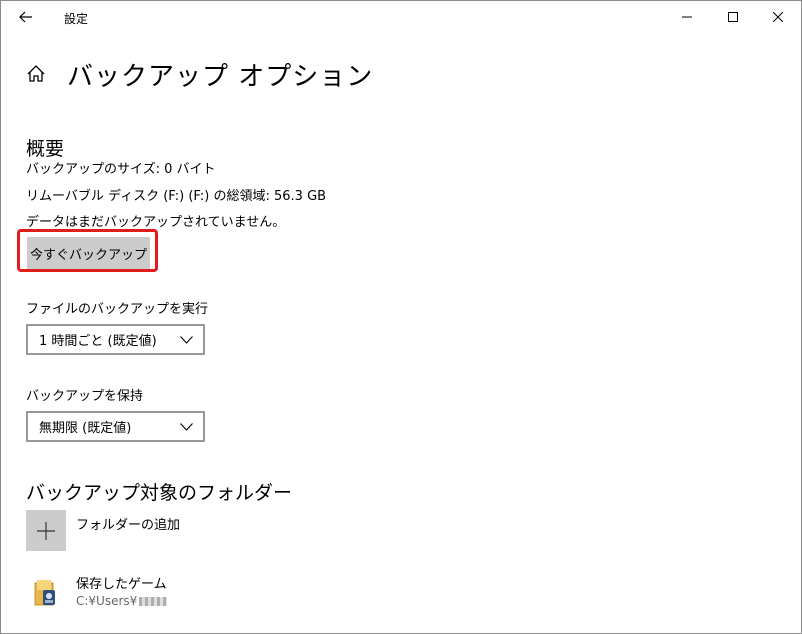 The width and height of the screenshot is (802, 634). Describe the element at coordinates (153, 601) in the screenshot. I see `redacted-username` at that location.